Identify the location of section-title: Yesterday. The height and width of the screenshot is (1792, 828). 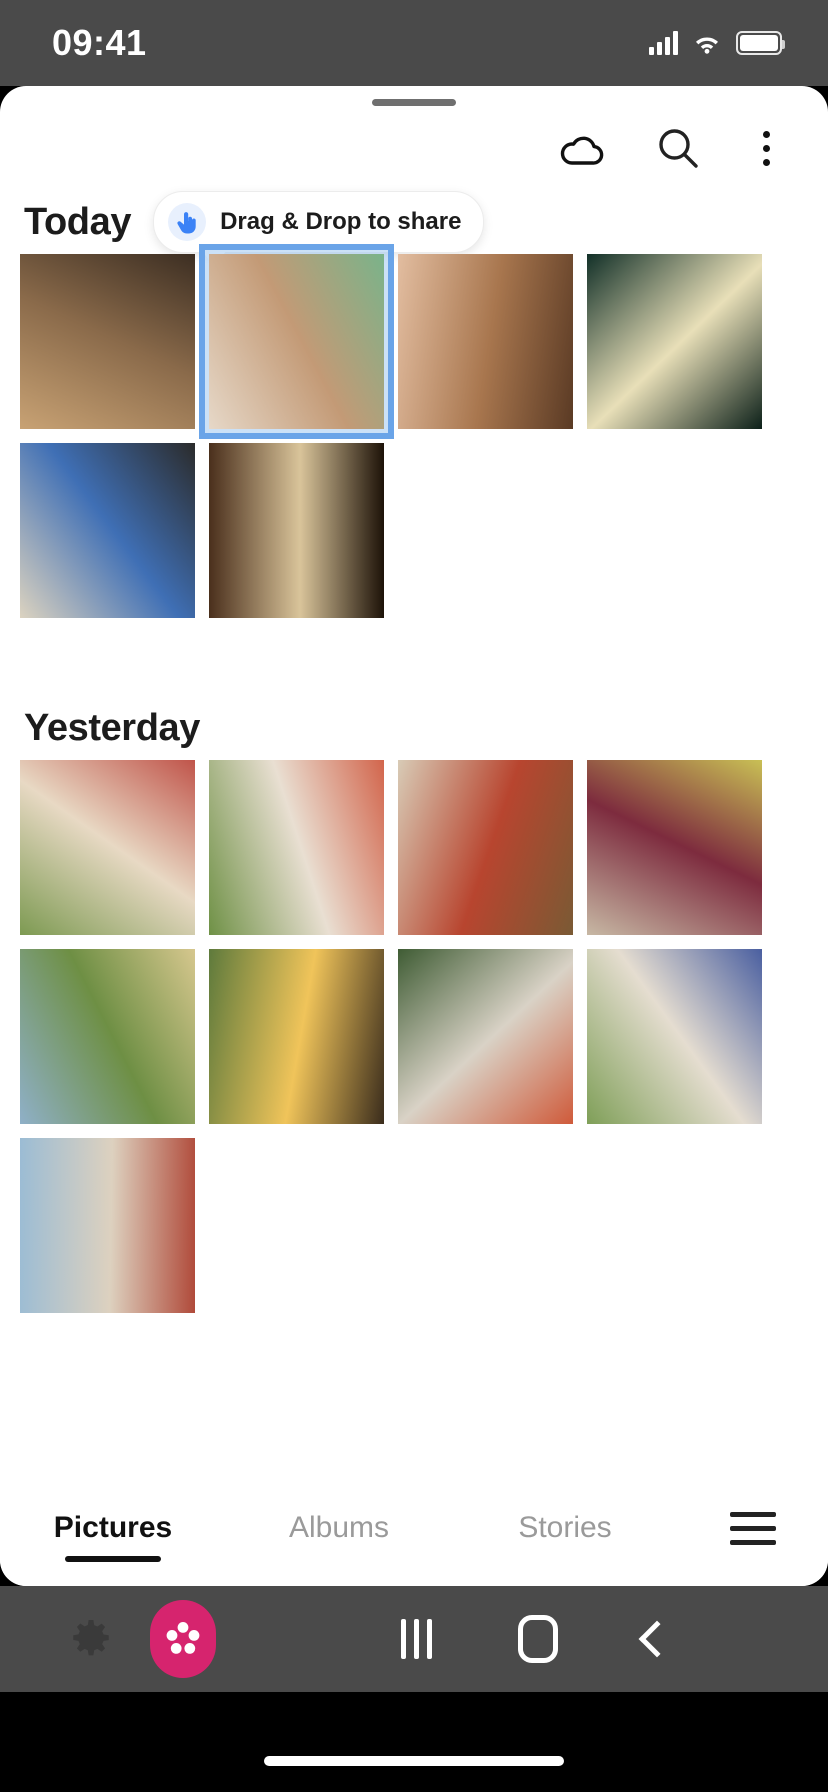
(112, 727).